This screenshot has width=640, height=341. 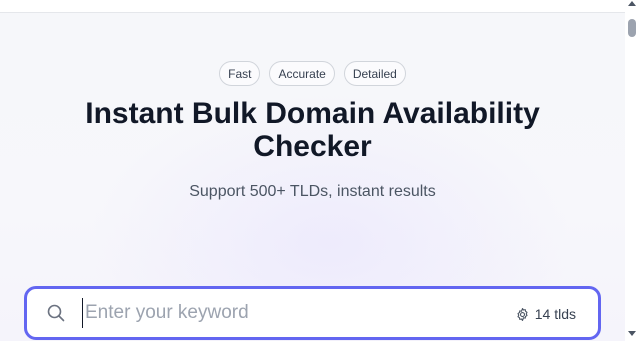 I want to click on tld-count-label: 14 tlds, so click(x=555, y=314).